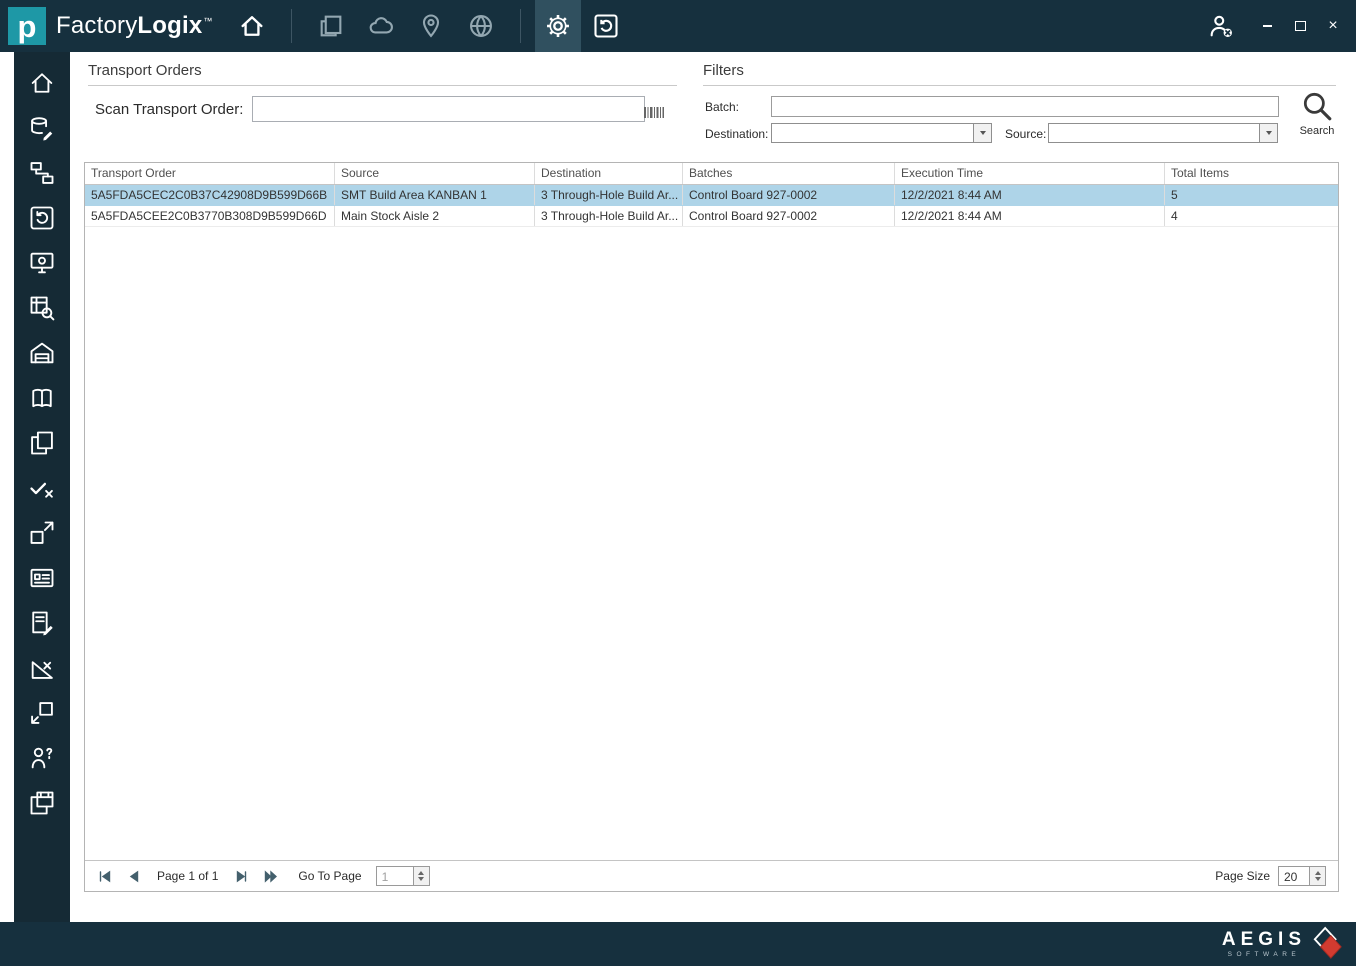  Describe the element at coordinates (1019, 85) in the screenshot. I see `filters-divider` at that location.